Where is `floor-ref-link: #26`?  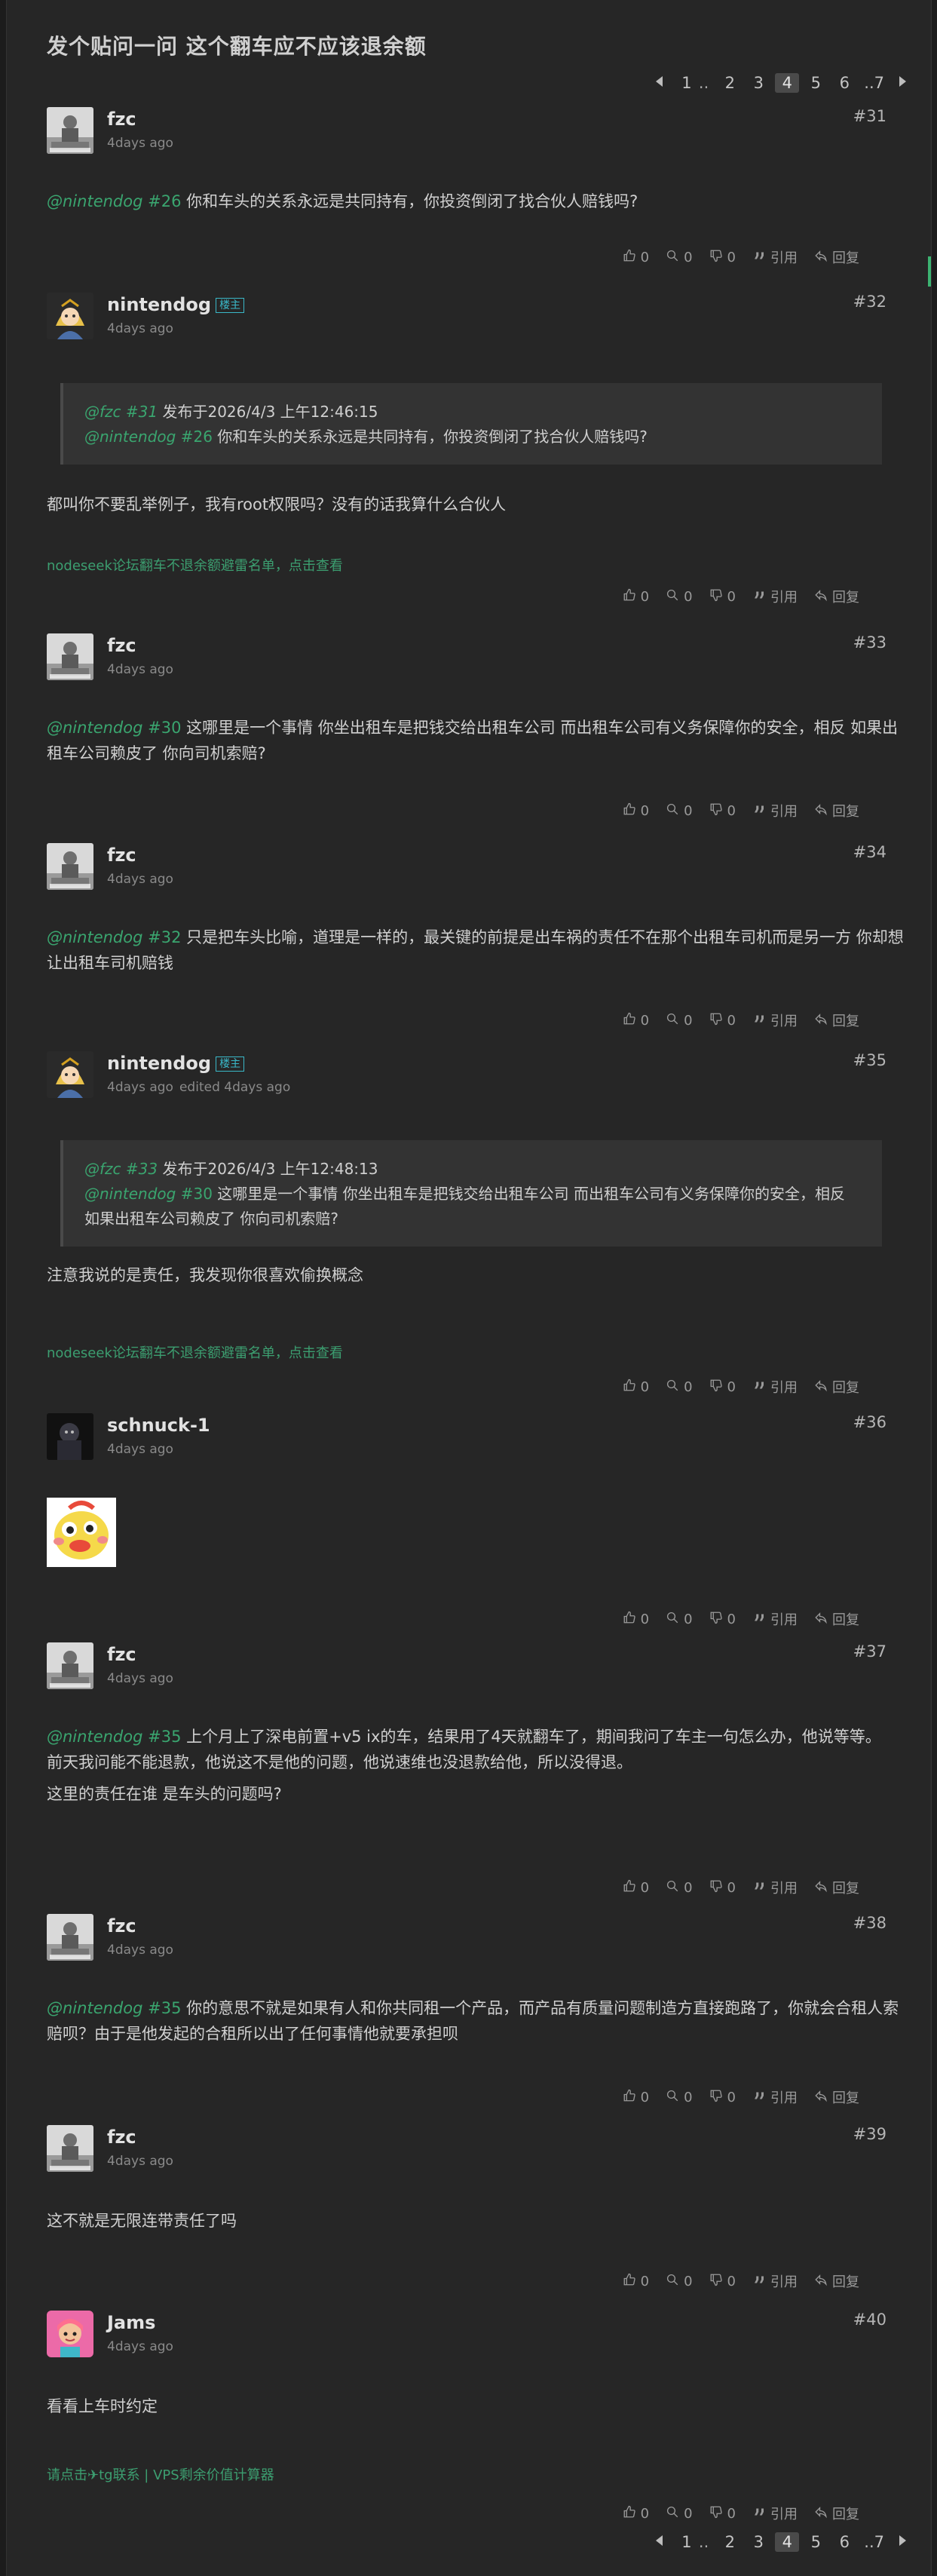 floor-ref-link: #26 is located at coordinates (161, 201).